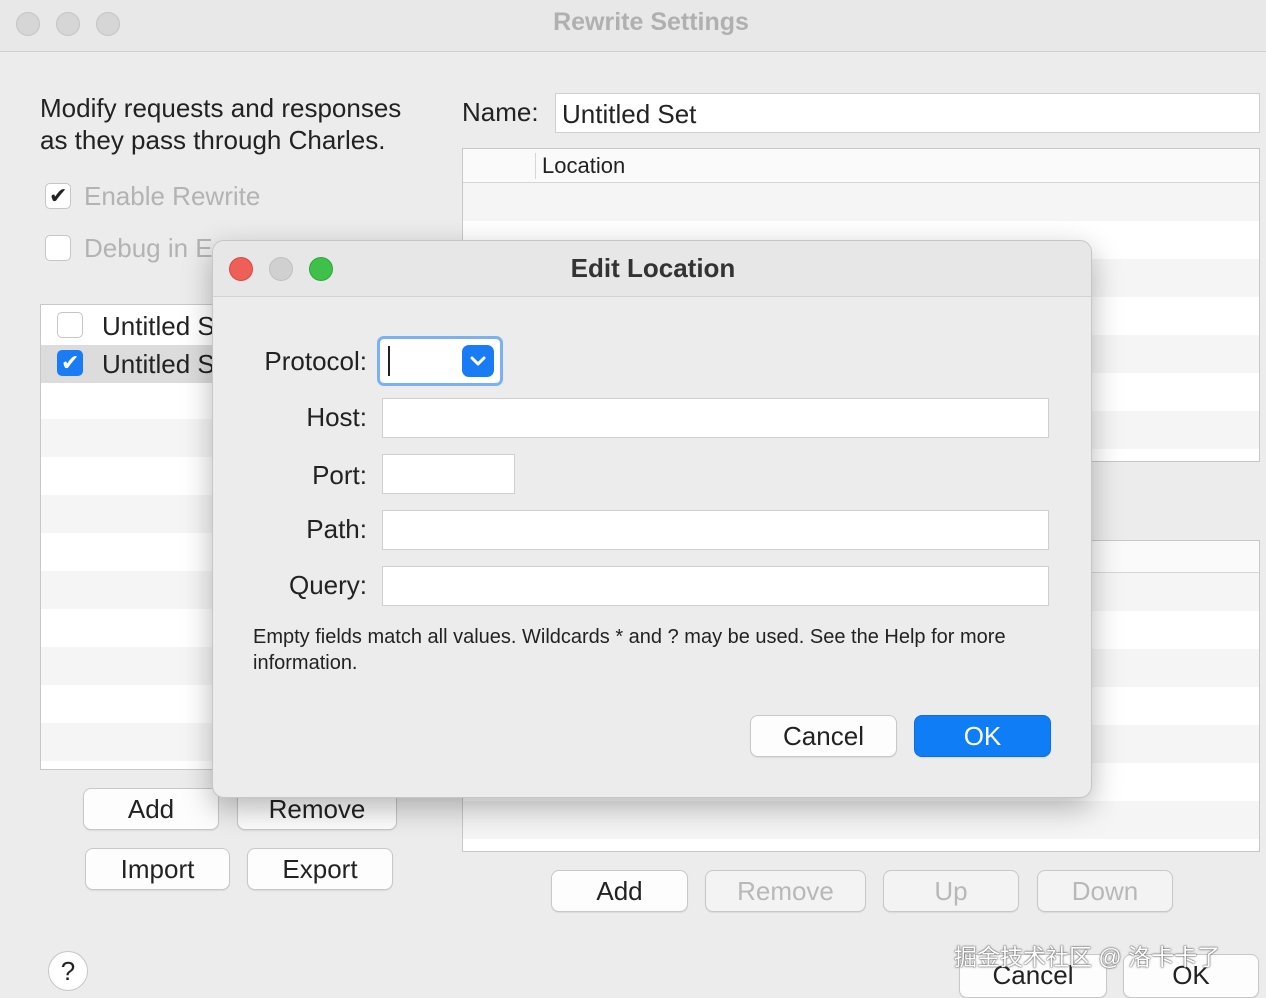 The height and width of the screenshot is (998, 1266). What do you see at coordinates (785, 891) in the screenshot?
I see `remove-rule-button: Remove` at bounding box center [785, 891].